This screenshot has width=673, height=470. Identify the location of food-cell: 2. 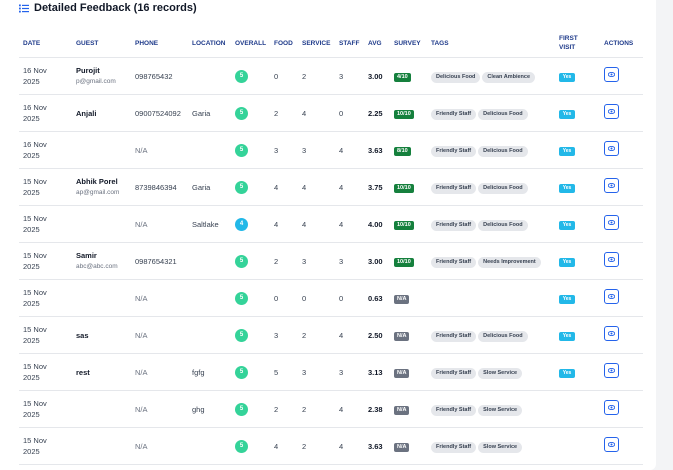
(284, 261).